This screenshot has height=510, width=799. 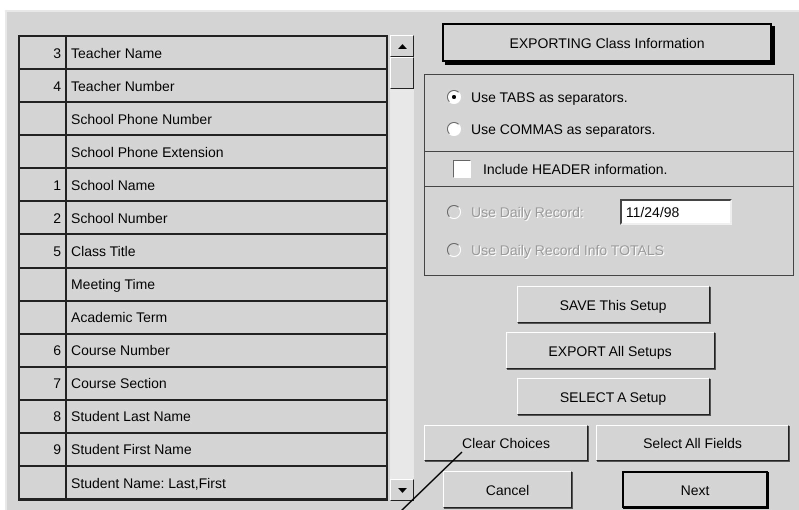 I want to click on down-arrow-icon, so click(x=402, y=490).